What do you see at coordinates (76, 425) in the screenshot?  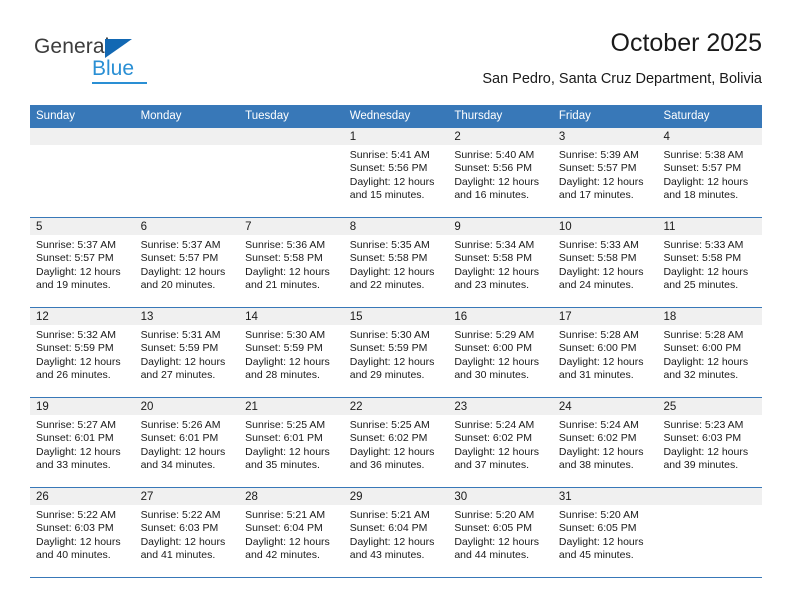 I see `day-sunrise-line: Sunrise: 5:27 AM` at bounding box center [76, 425].